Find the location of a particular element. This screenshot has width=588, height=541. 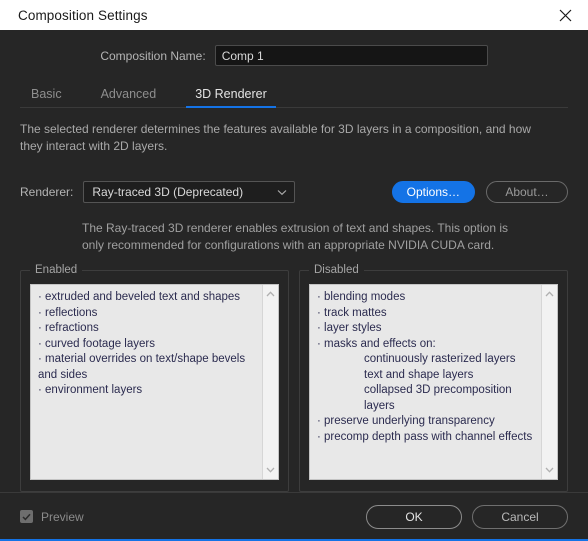

disabled-group-title: Disabled is located at coordinates (336, 270).